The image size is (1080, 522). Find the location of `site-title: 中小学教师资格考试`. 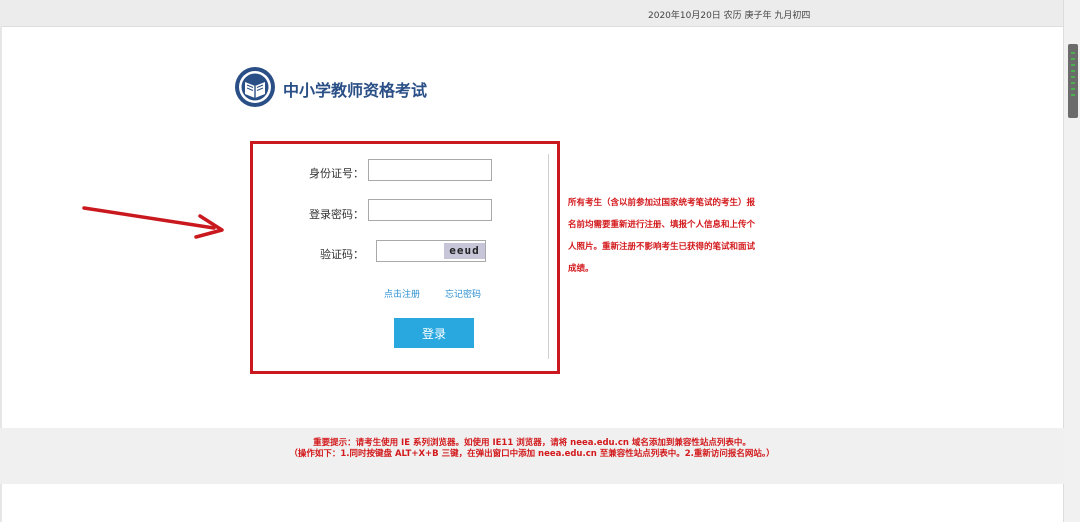

site-title: 中小学教师资格考试 is located at coordinates (355, 90).